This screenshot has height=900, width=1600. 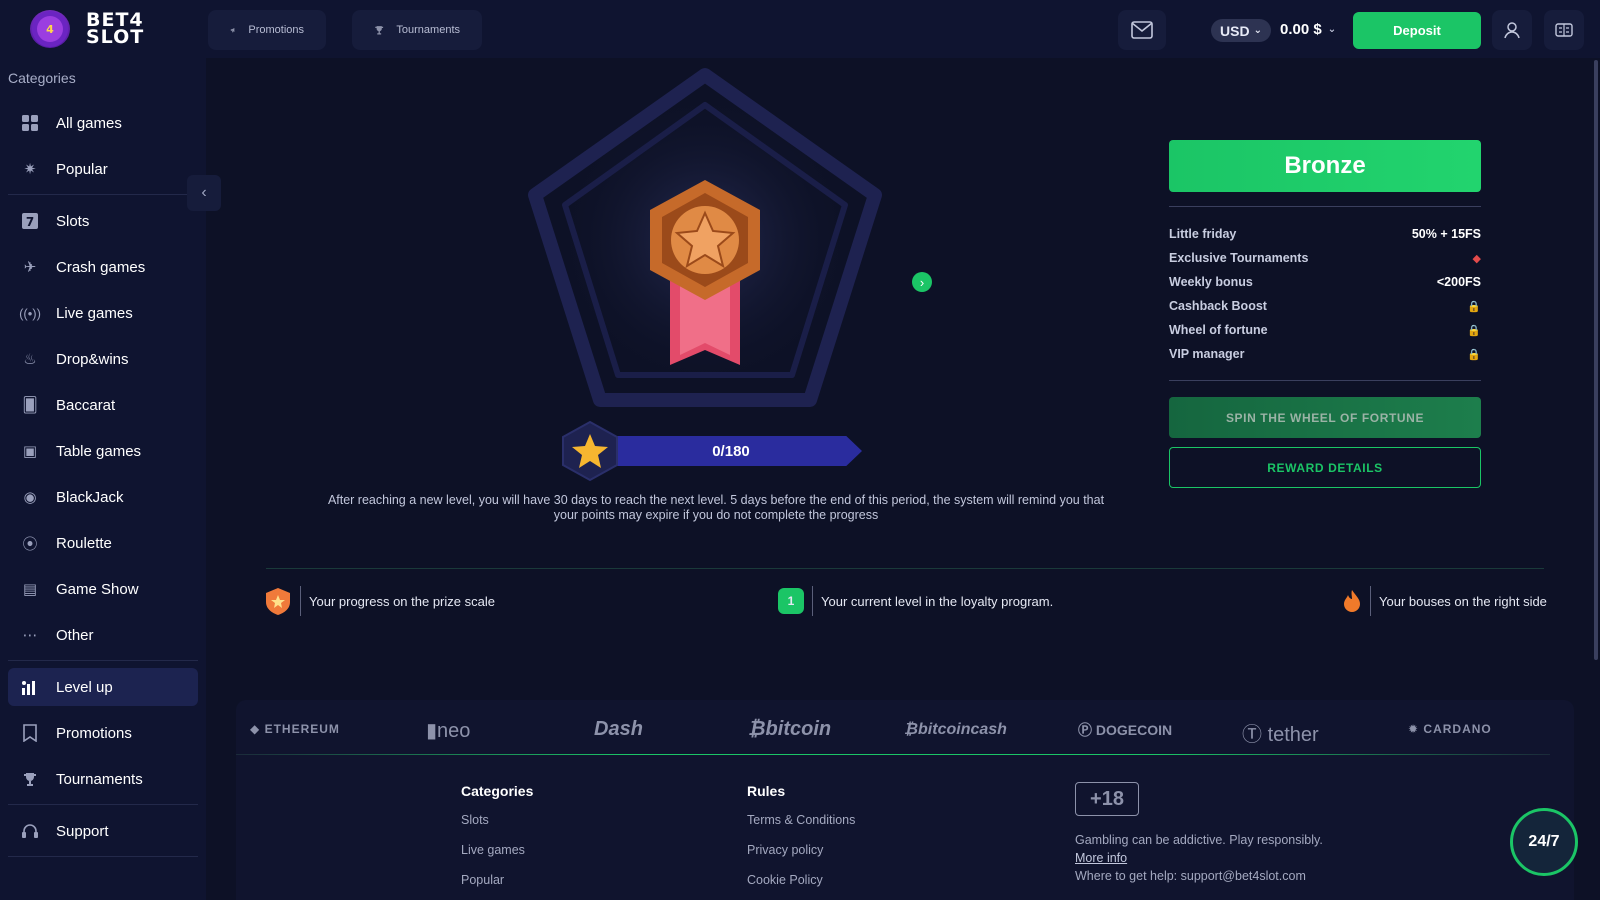 What do you see at coordinates (232, 30) in the screenshot?
I see `megaphone-icon` at bounding box center [232, 30].